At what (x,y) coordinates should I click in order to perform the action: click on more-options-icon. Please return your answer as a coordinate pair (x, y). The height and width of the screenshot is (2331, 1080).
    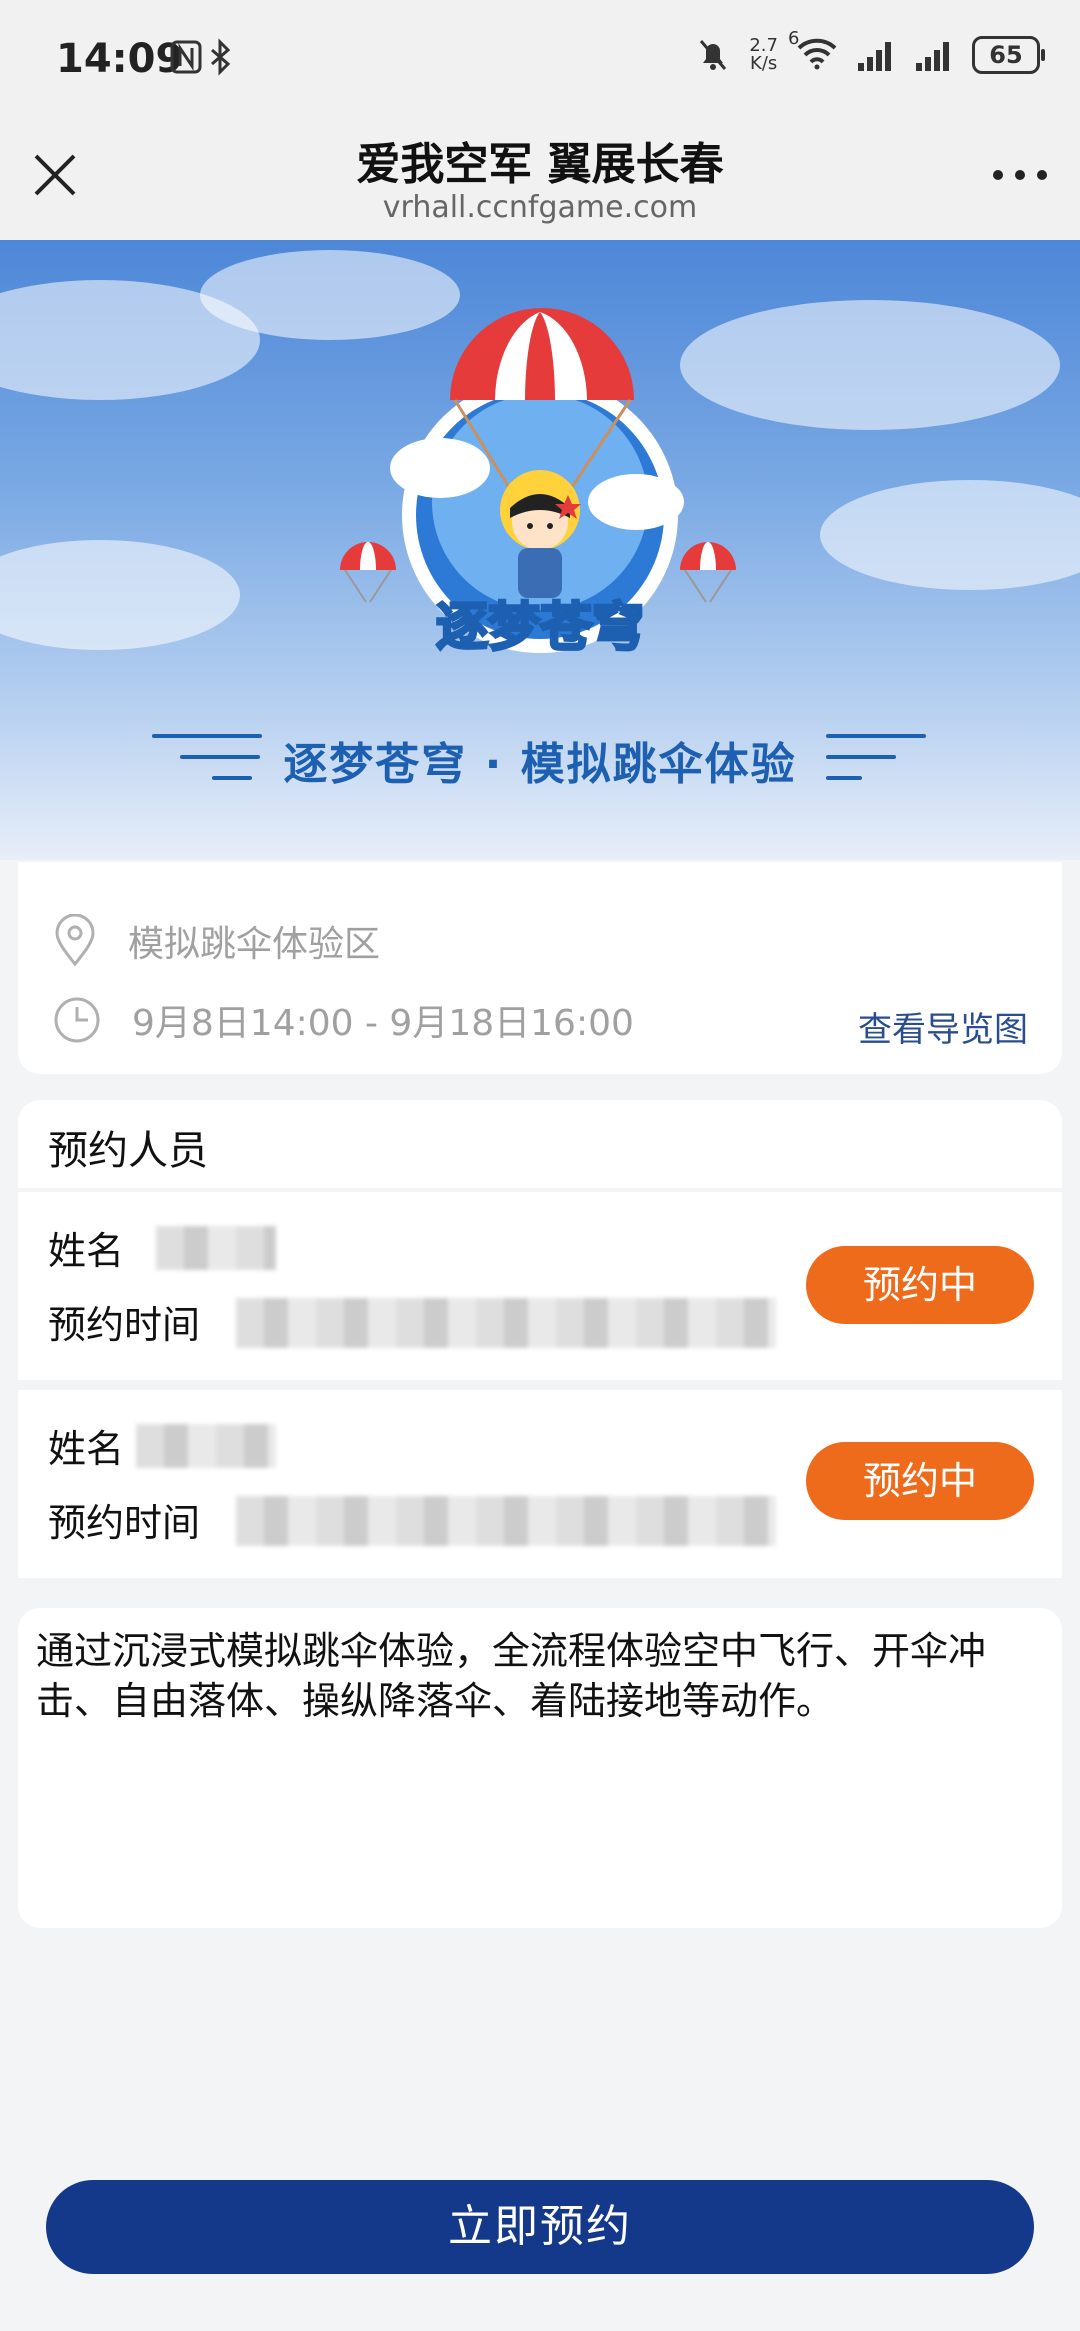
    Looking at the image, I should click on (1020, 175).